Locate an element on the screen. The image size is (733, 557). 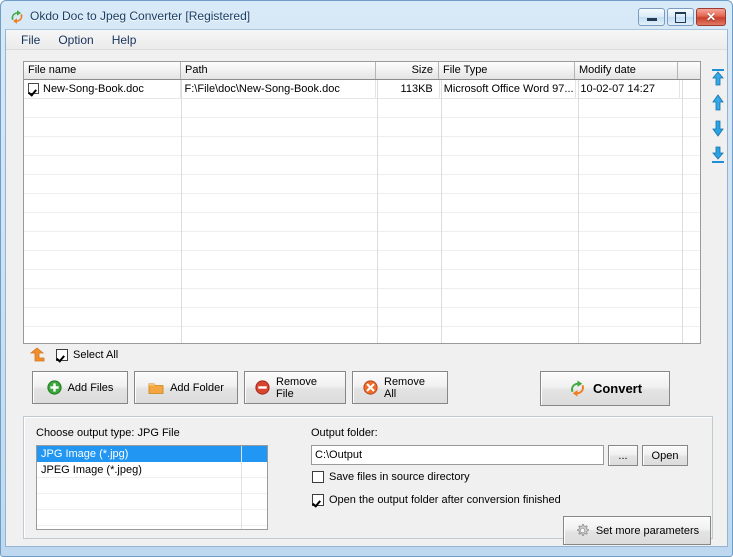
remove-all-label: Remove All is located at coordinates (404, 387).